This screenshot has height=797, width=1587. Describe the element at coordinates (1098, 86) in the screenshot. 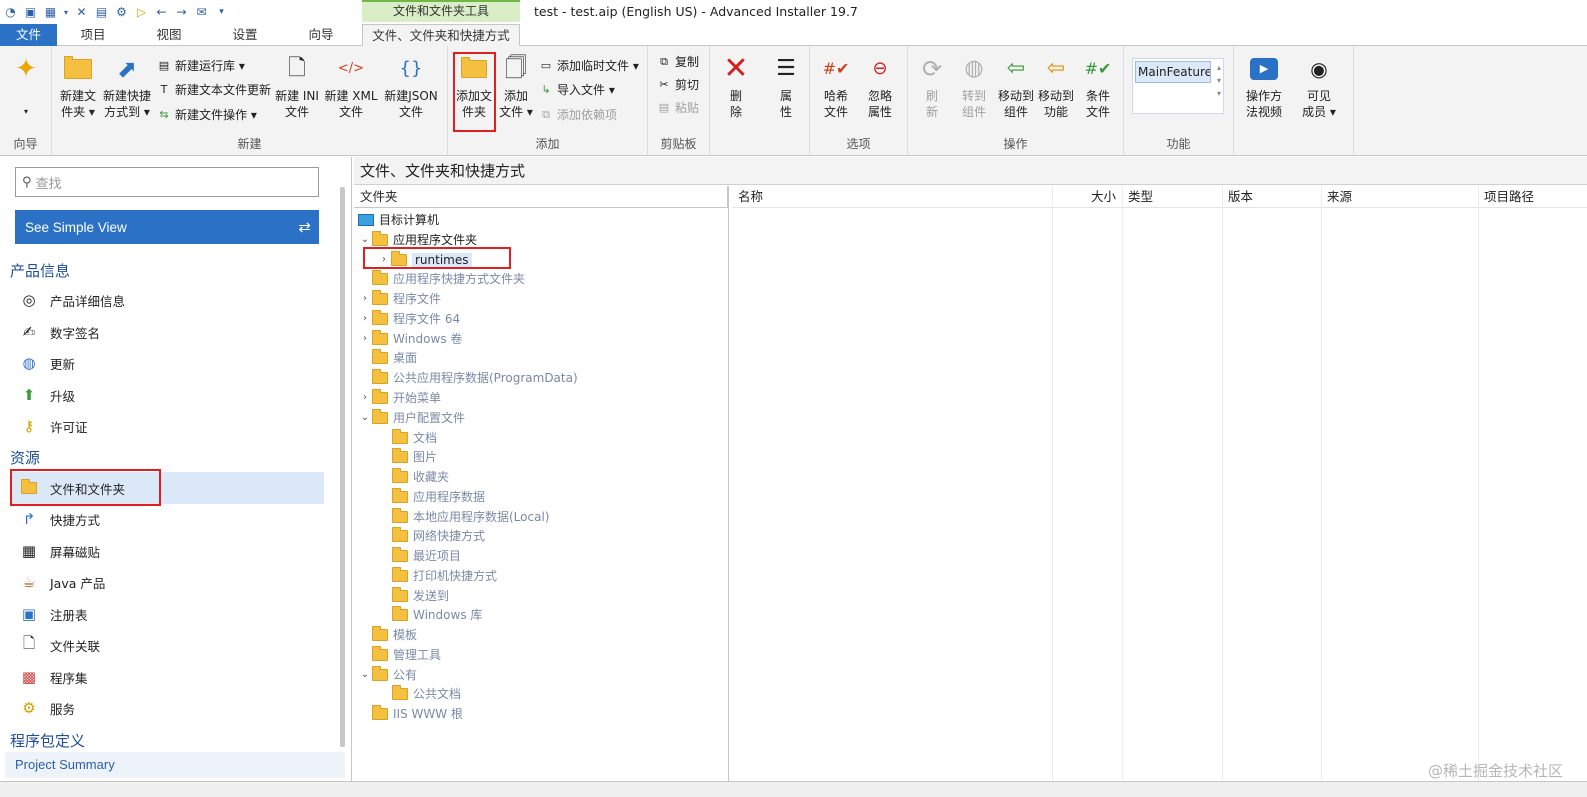

I see `condition-file-button: #✔ 条件 文件` at that location.